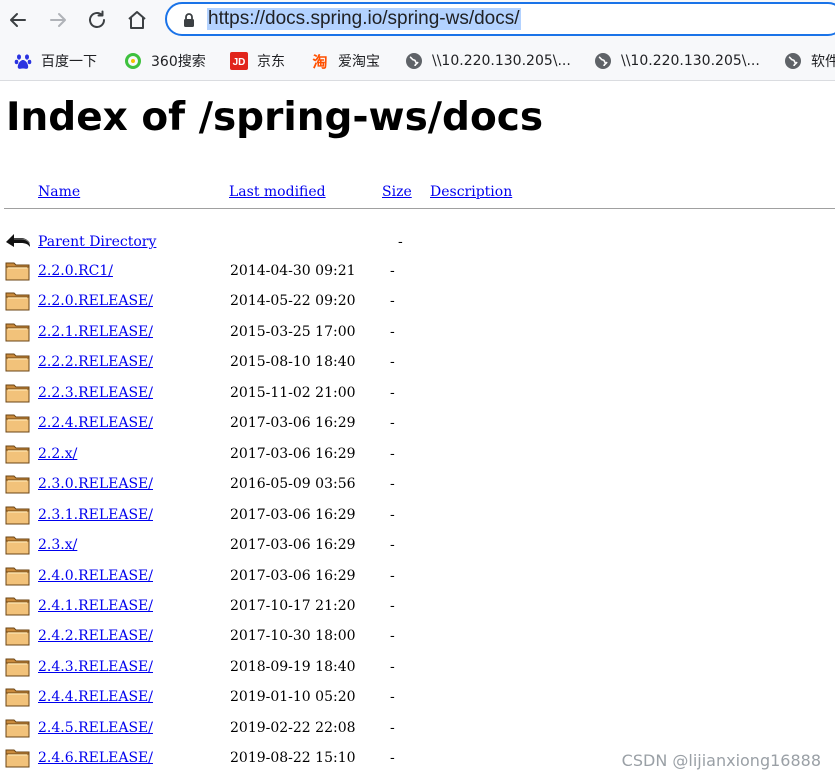  Describe the element at coordinates (18, 20) in the screenshot. I see `back-button` at that location.